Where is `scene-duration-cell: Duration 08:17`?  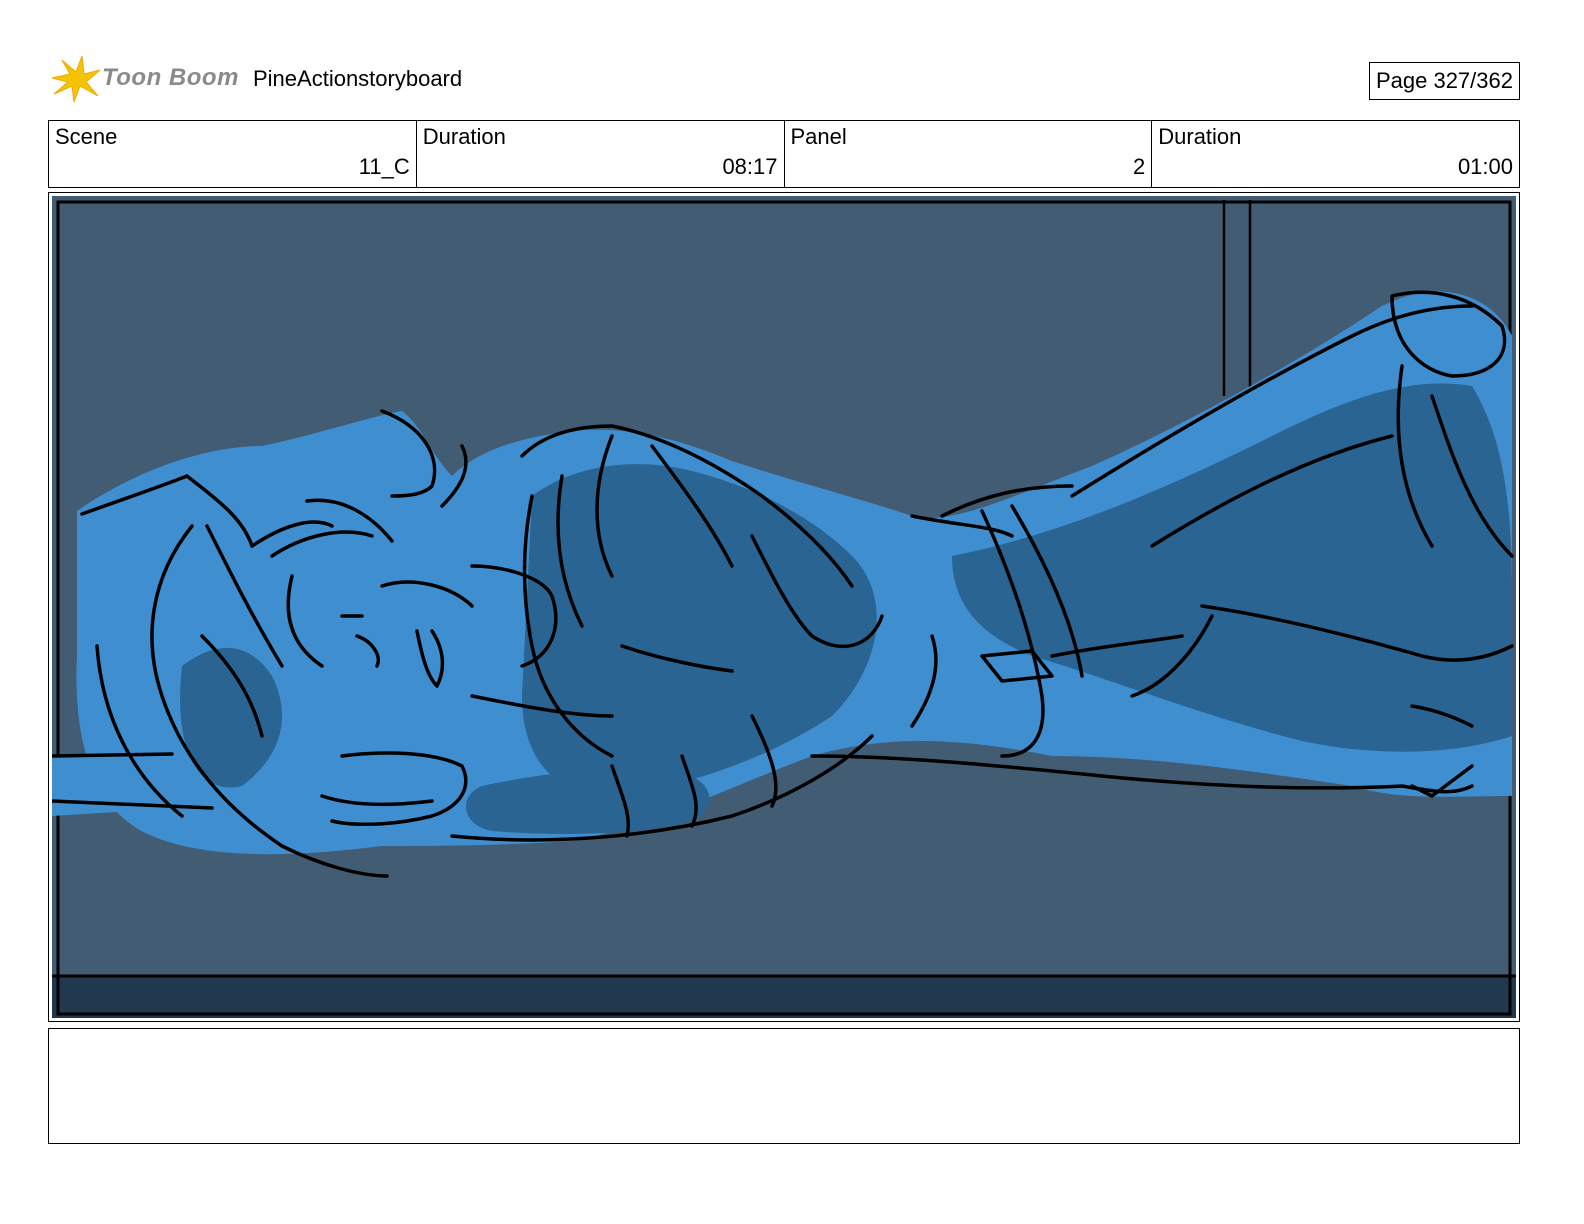
scene-duration-cell: Duration 08:17 is located at coordinates (601, 154).